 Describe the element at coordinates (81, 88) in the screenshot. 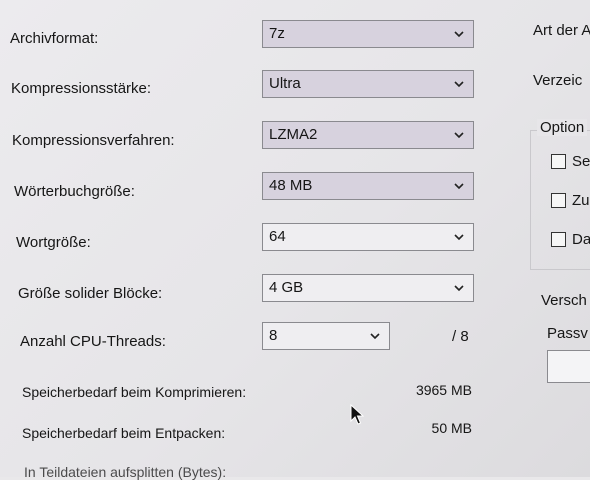

I see `compression-level-label: Kompressionsstärke:` at that location.